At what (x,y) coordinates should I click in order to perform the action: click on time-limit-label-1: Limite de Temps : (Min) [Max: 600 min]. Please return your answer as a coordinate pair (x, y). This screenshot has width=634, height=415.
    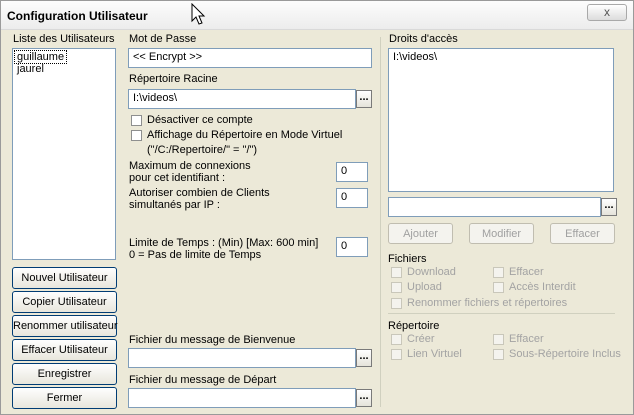
    Looking at the image, I should click on (224, 243).